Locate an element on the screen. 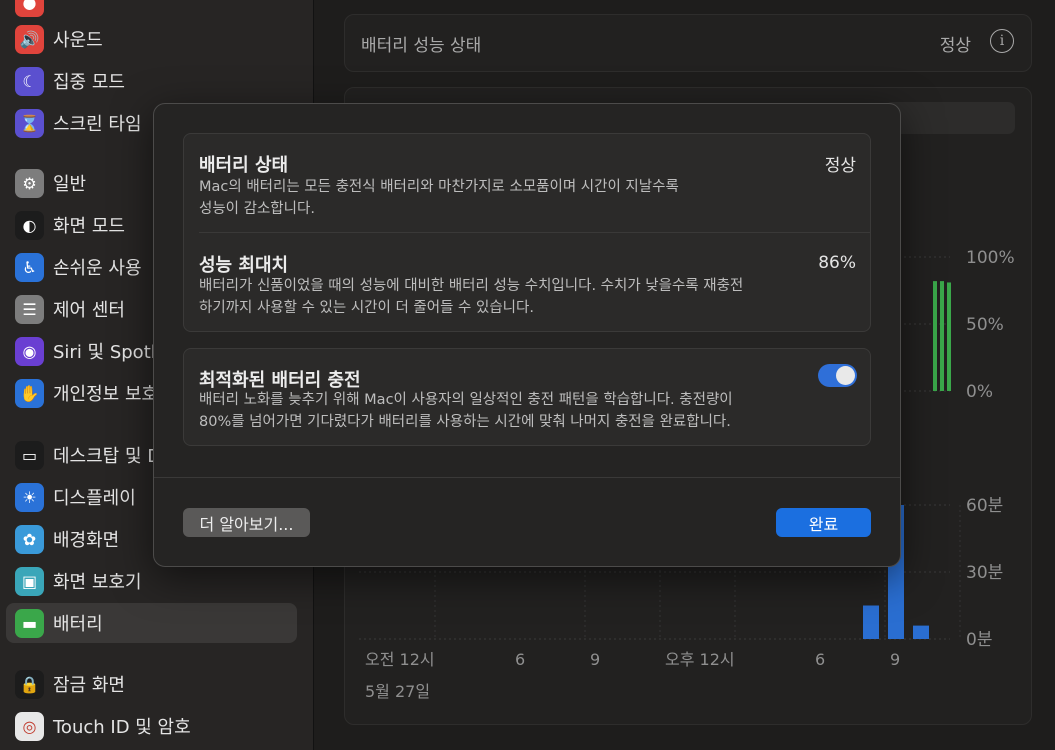 This screenshot has height=750, width=1055. lock-icon: 🔒 is located at coordinates (29, 684).